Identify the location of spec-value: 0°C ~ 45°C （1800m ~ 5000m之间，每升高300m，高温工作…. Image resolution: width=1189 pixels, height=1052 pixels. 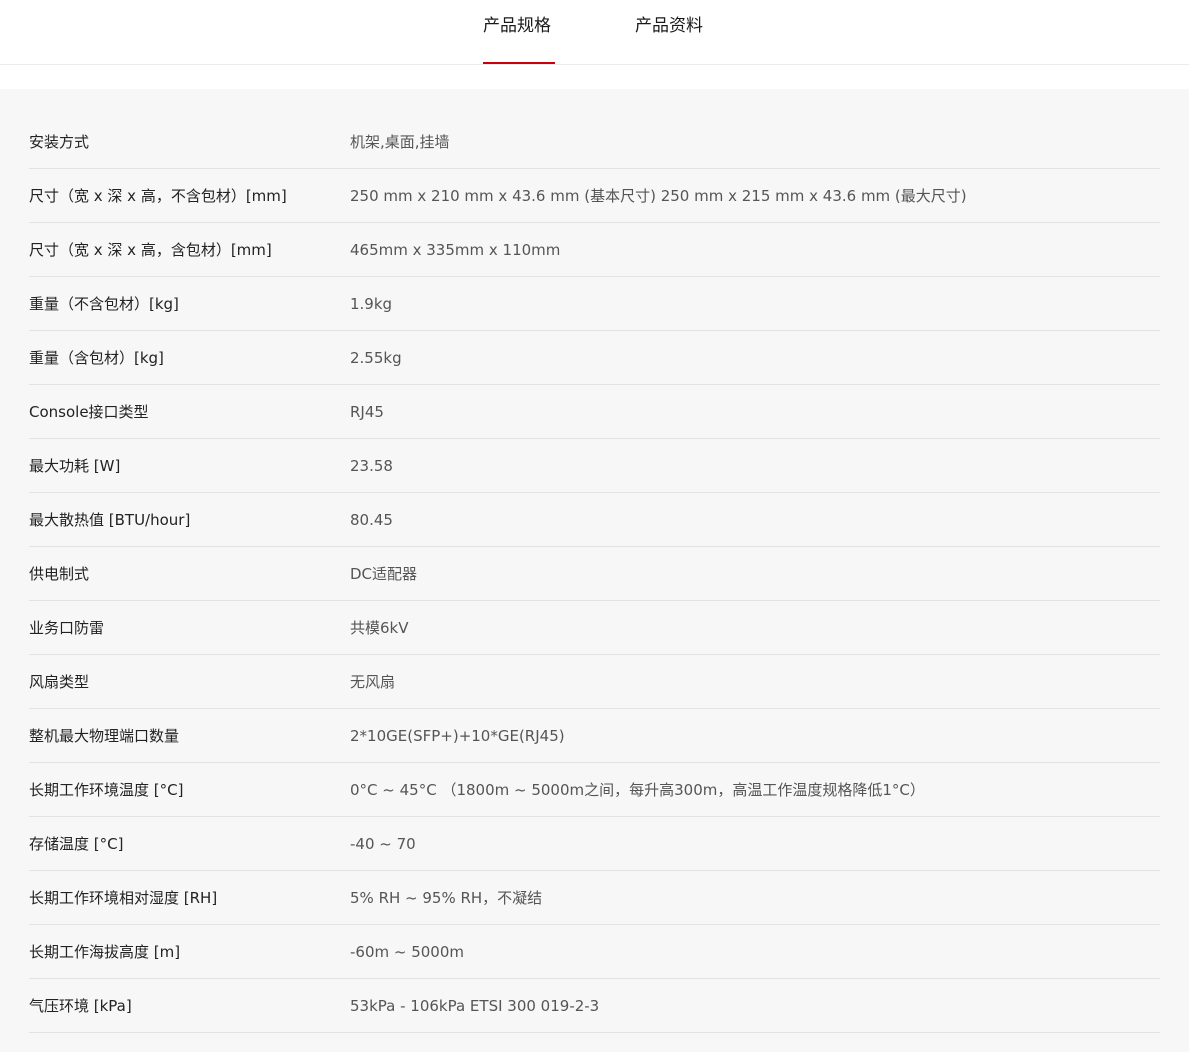
(637, 790).